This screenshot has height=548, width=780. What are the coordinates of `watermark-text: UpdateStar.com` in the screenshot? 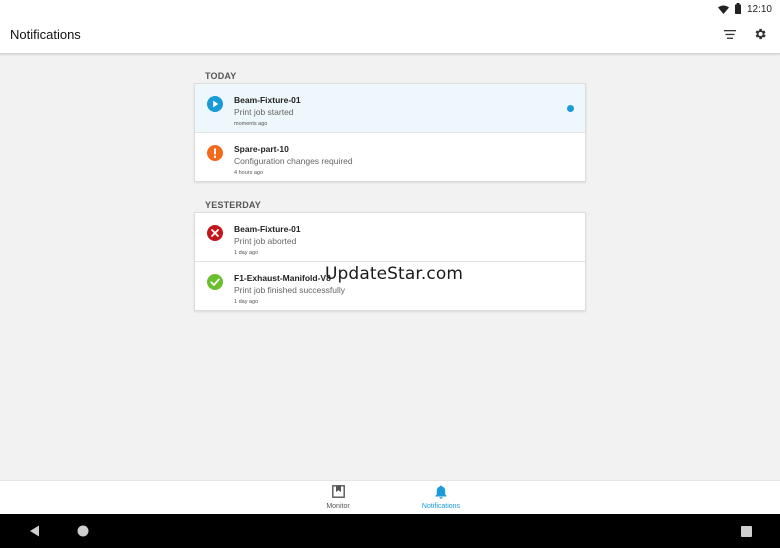 It's located at (394, 274).